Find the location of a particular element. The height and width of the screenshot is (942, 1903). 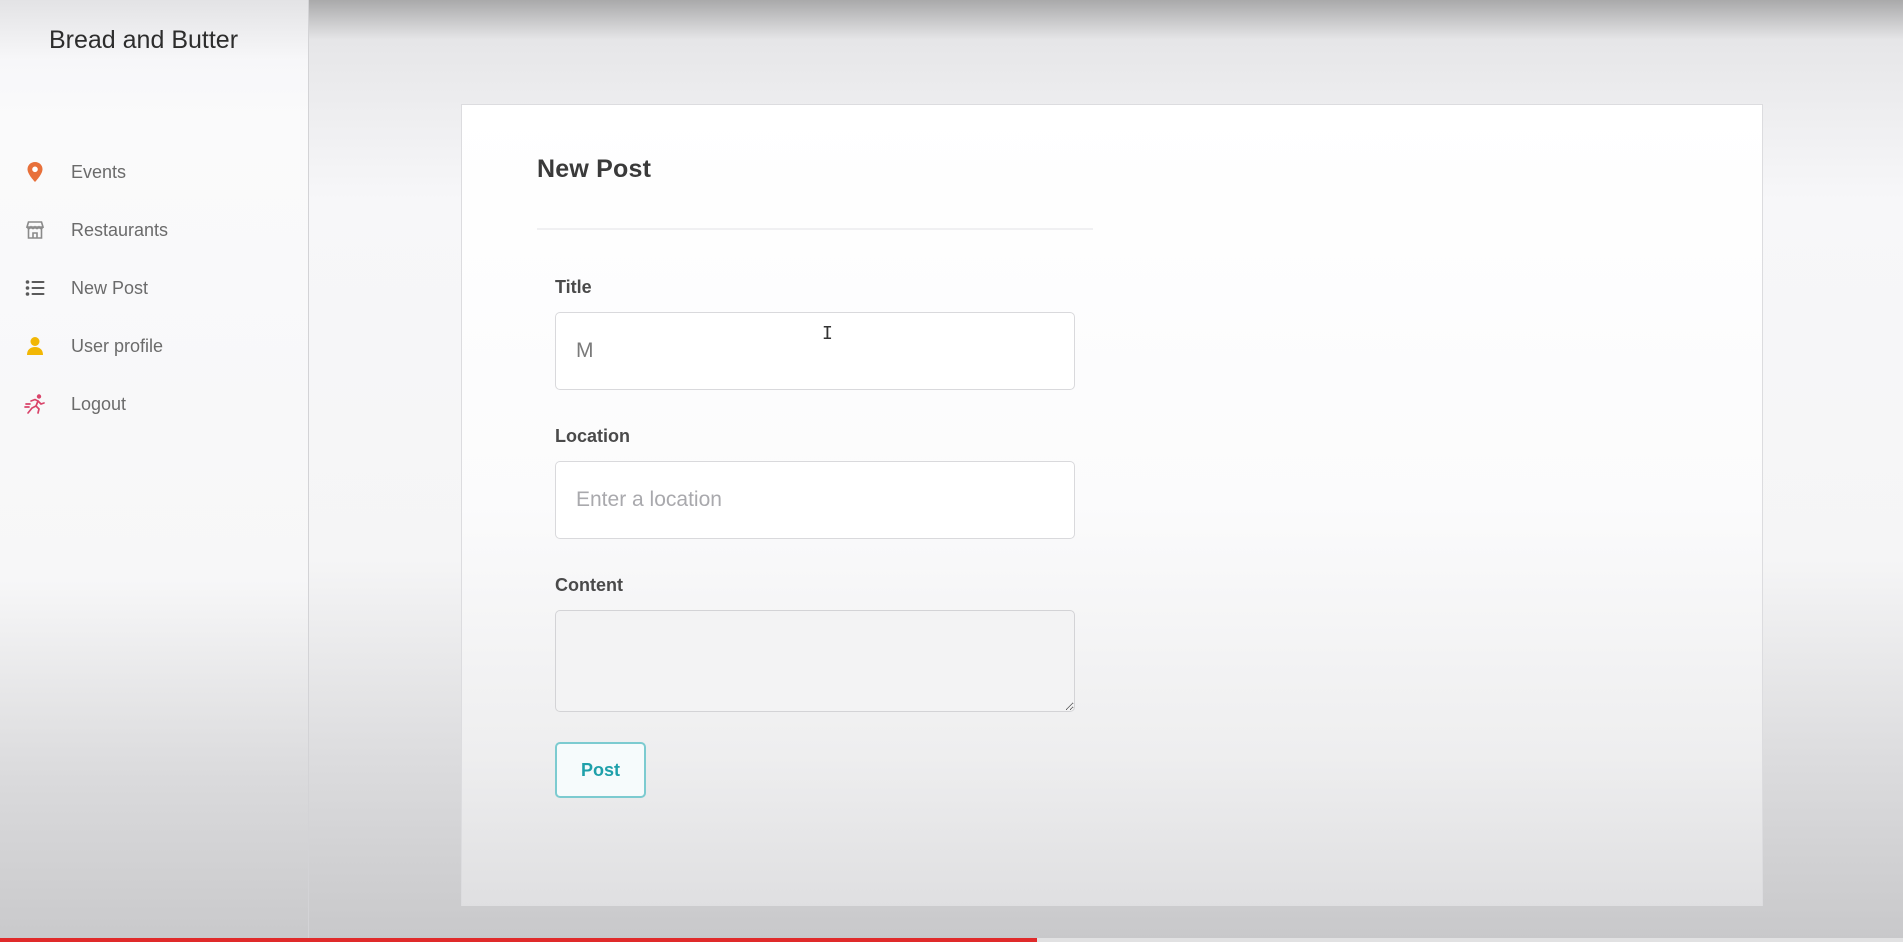

location-input is located at coordinates (815, 500).